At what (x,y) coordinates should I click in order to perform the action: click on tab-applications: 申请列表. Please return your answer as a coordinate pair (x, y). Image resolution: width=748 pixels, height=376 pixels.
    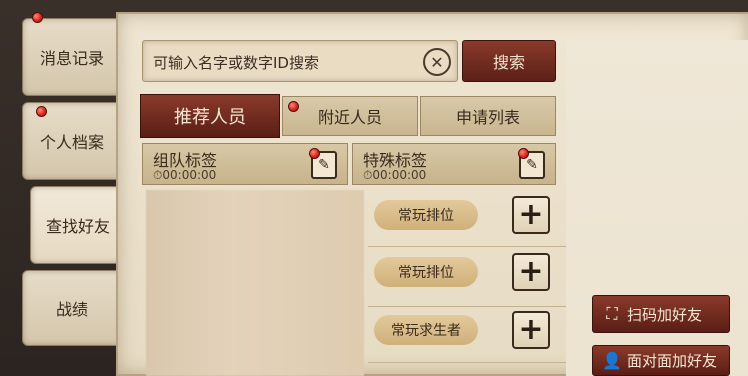
    Looking at the image, I should click on (488, 116).